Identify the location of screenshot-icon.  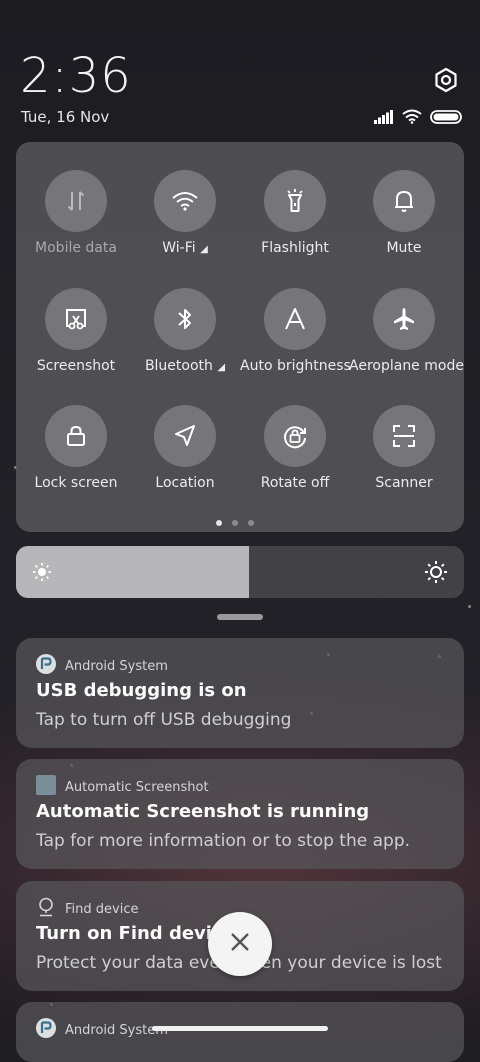
(76, 319).